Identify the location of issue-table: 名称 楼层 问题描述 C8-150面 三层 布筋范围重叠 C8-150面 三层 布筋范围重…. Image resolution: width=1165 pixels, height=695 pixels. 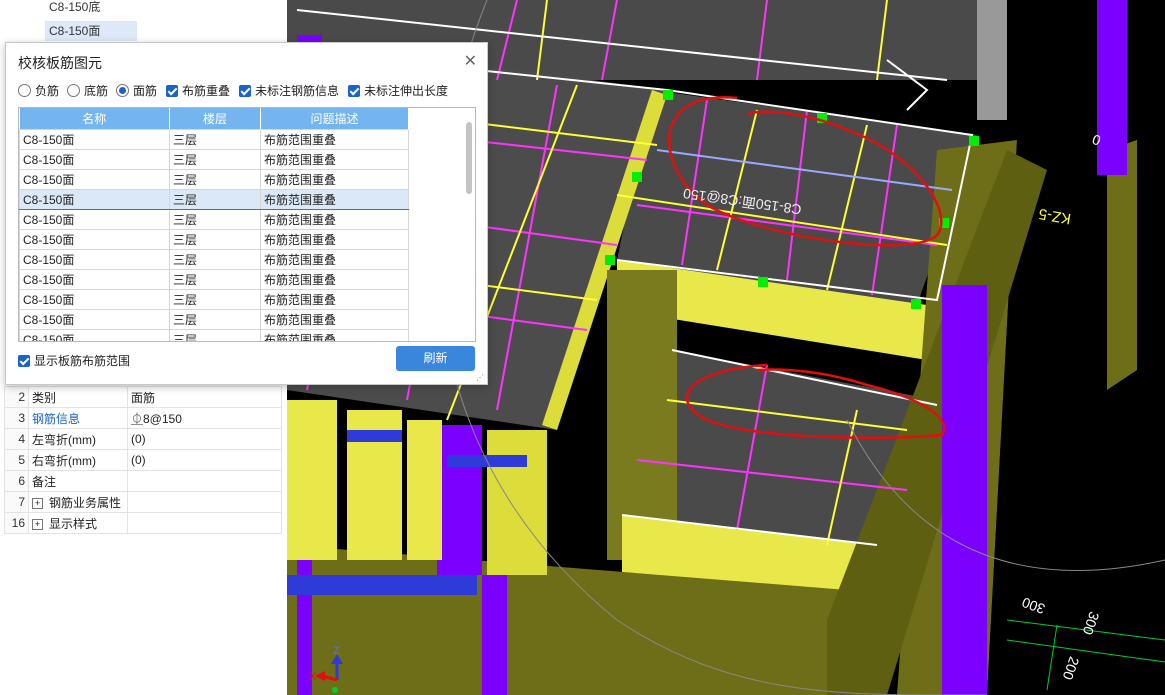
(214, 224).